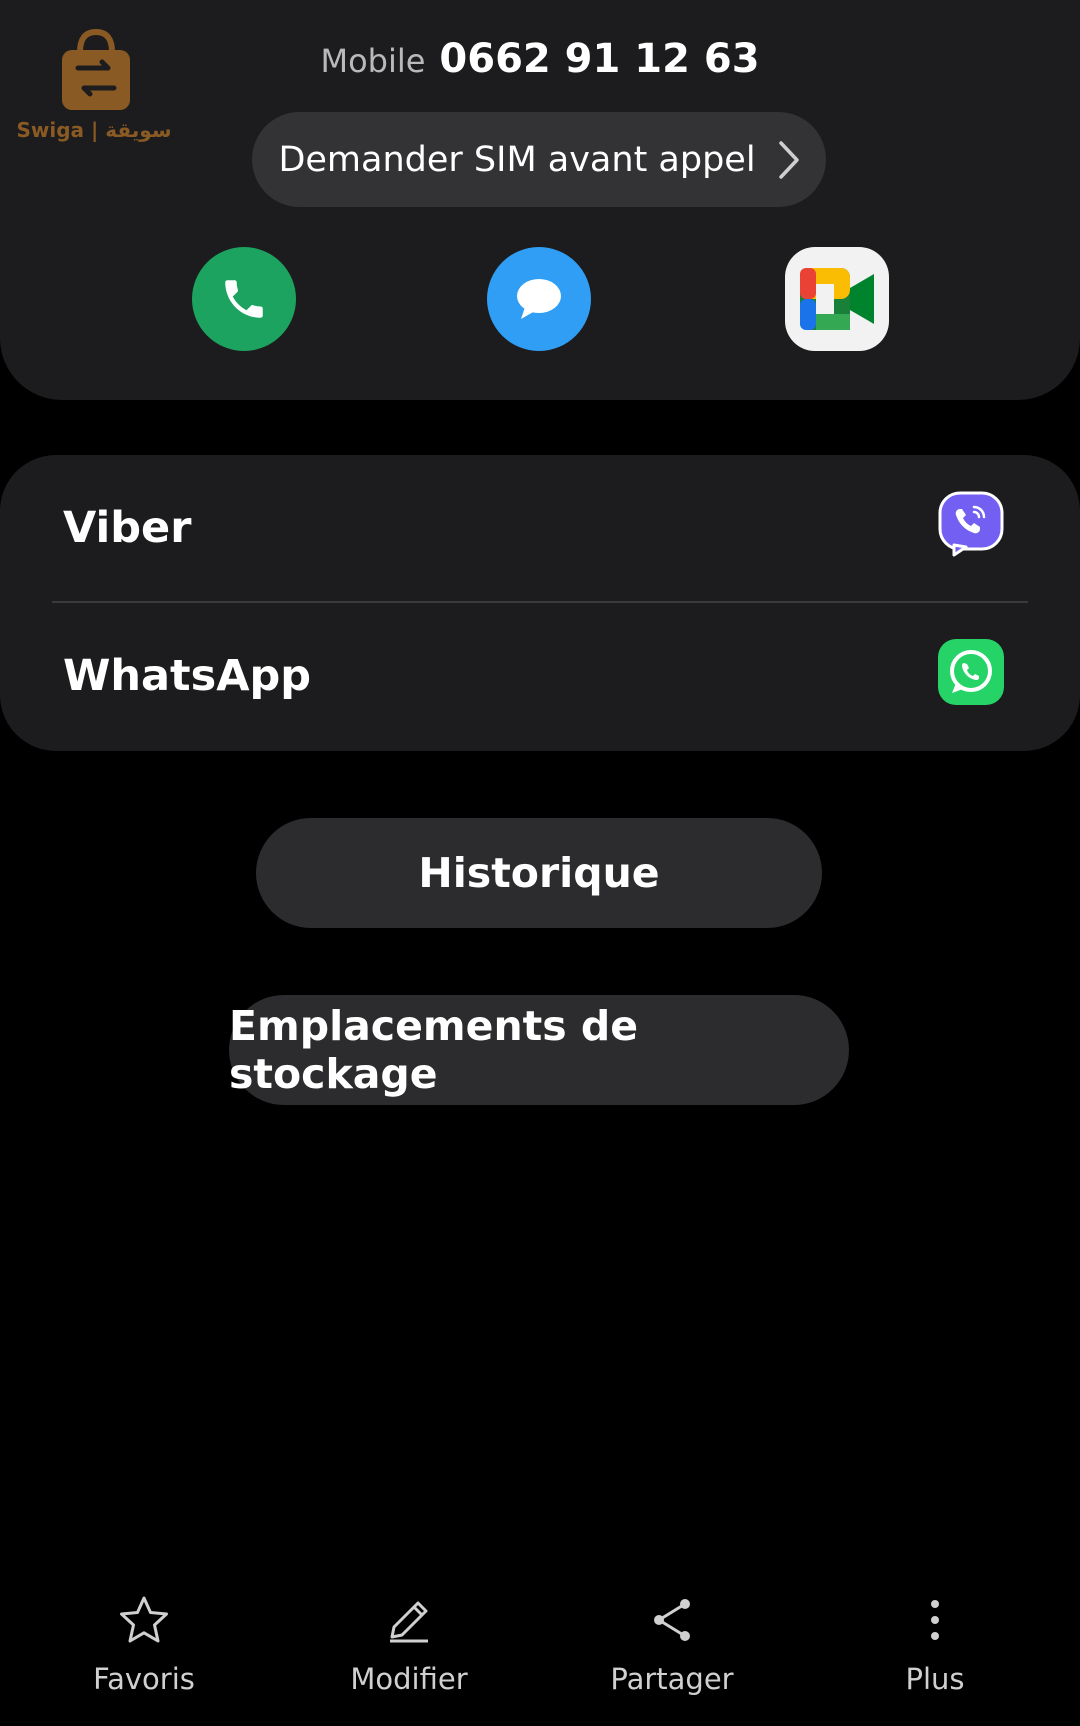  What do you see at coordinates (540, 529) in the screenshot?
I see `app-row-viber: Viber` at bounding box center [540, 529].